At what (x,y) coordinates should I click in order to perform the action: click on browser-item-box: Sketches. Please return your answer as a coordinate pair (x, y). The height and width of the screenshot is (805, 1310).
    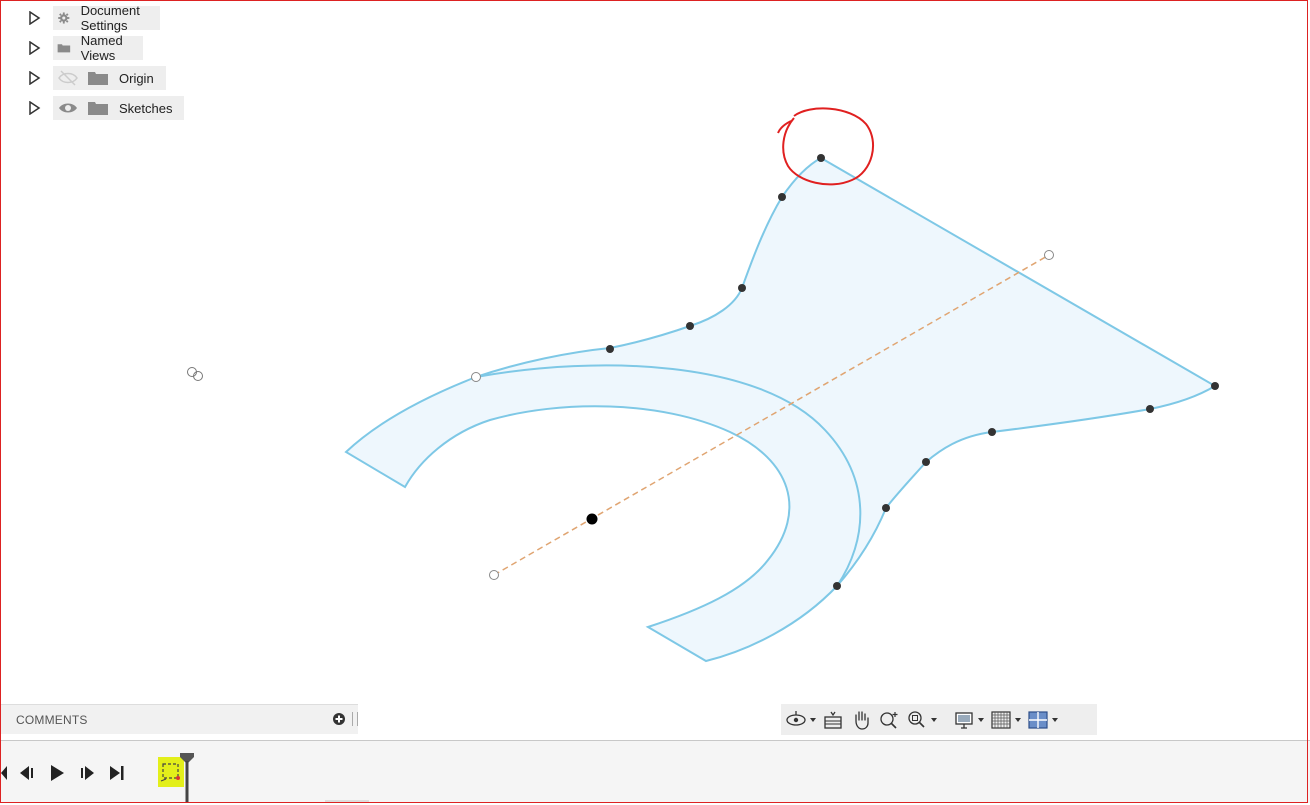
    Looking at the image, I should click on (119, 108).